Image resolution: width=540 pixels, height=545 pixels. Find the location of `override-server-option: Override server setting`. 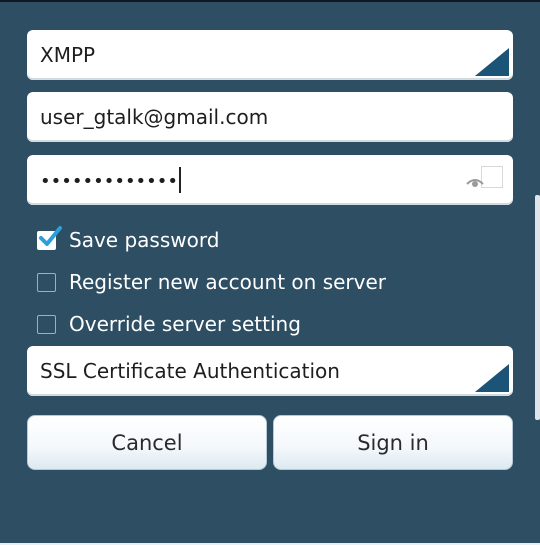

override-server-option: Override server setting is located at coordinates (169, 324).